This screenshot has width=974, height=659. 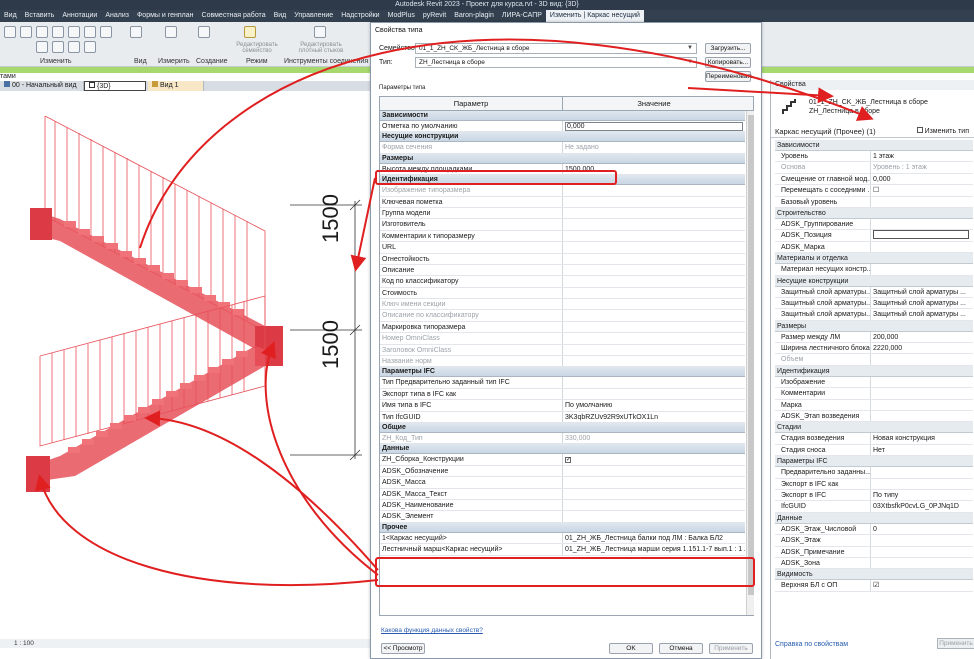 I want to click on param-row: Изготовитель, so click(x=562, y=225).